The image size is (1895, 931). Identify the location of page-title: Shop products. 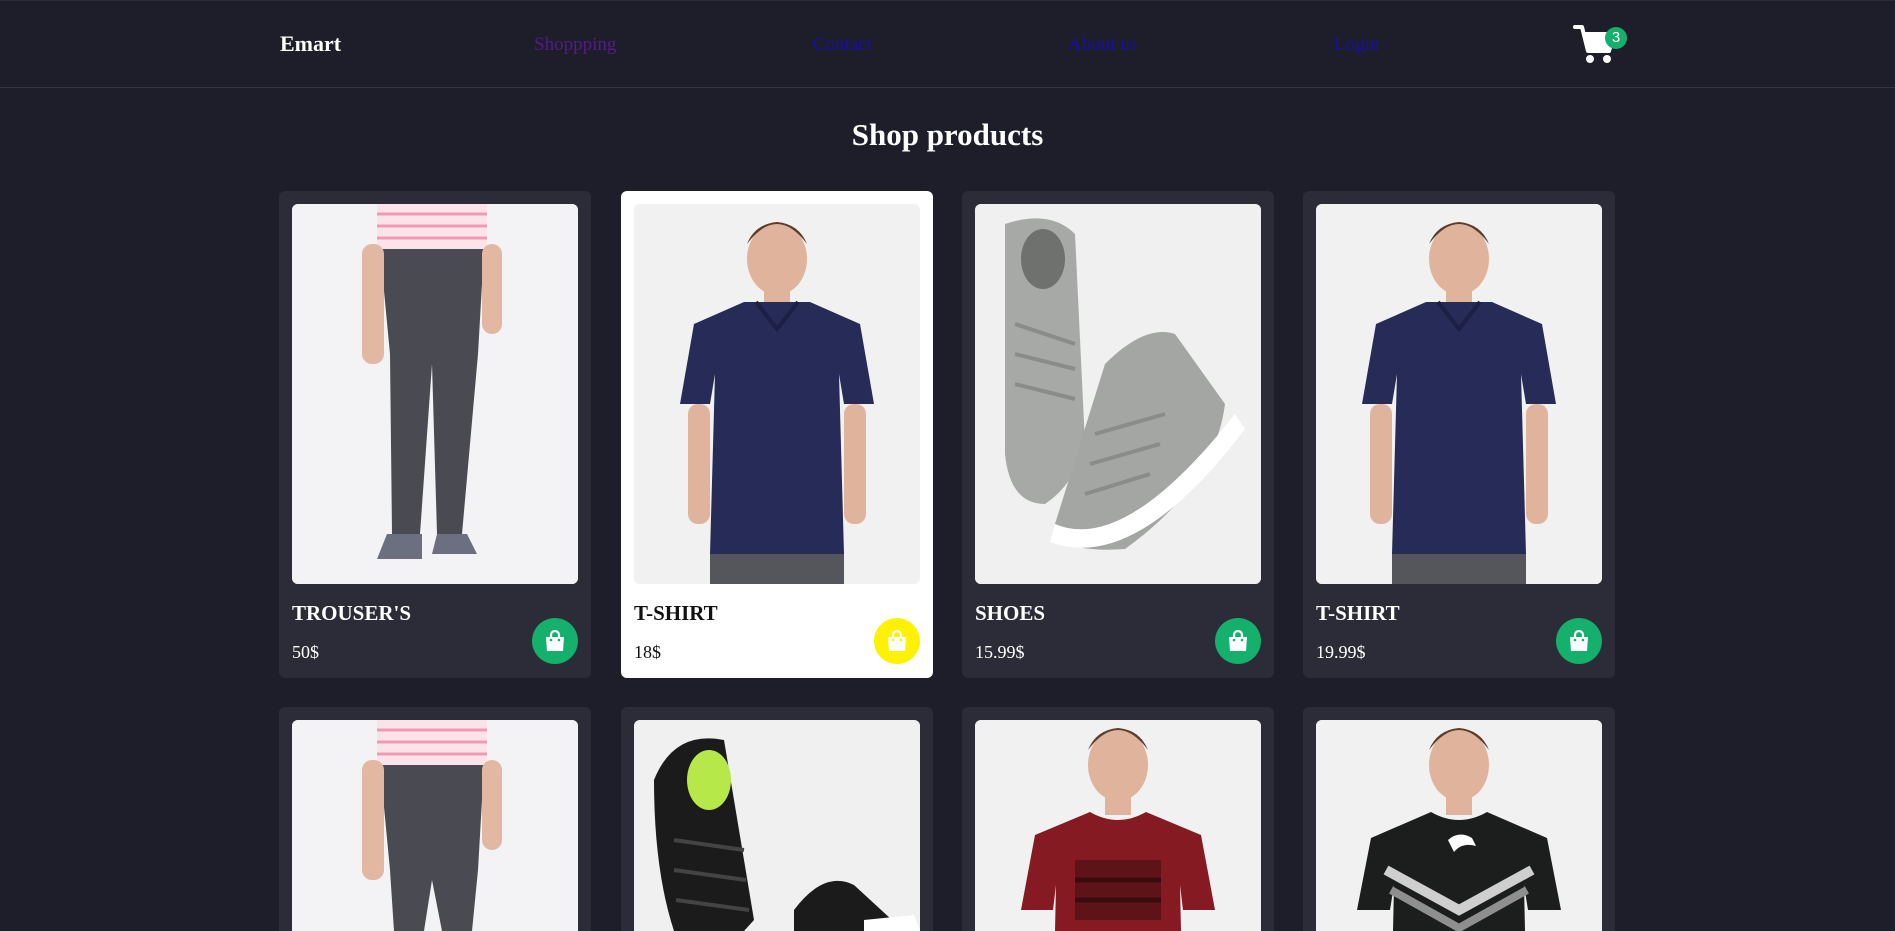
(947, 134).